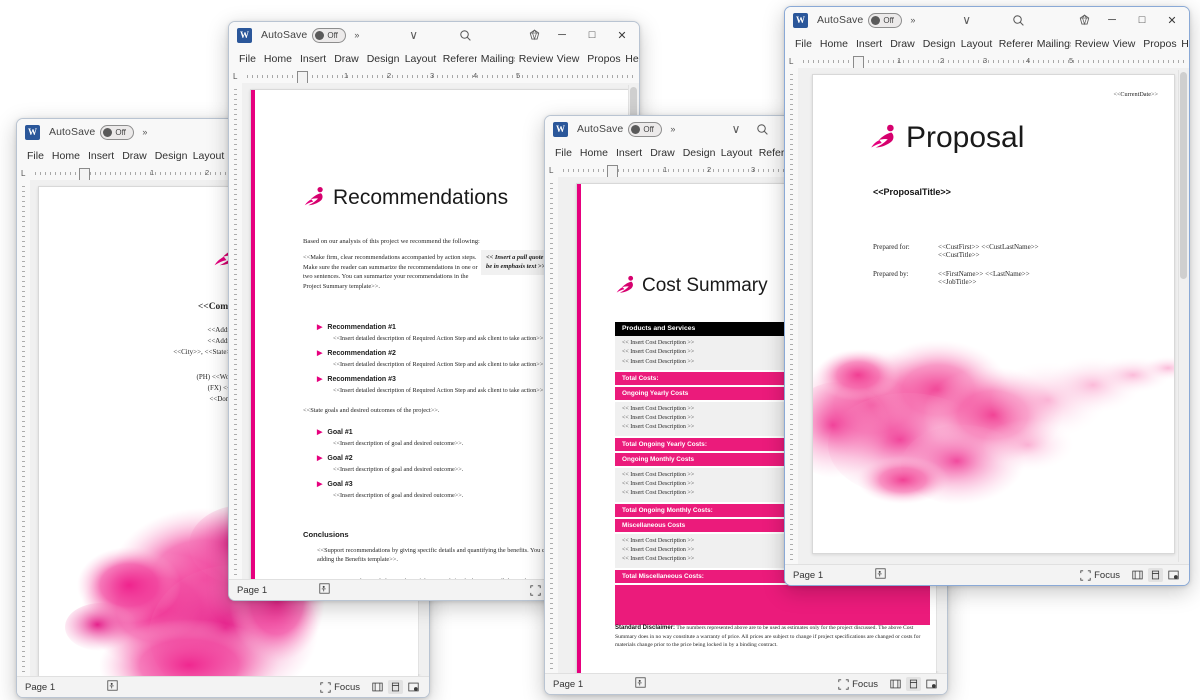 The height and width of the screenshot is (700, 1200). I want to click on ribbon-tab-proposal: Proposal, so click(602, 59).